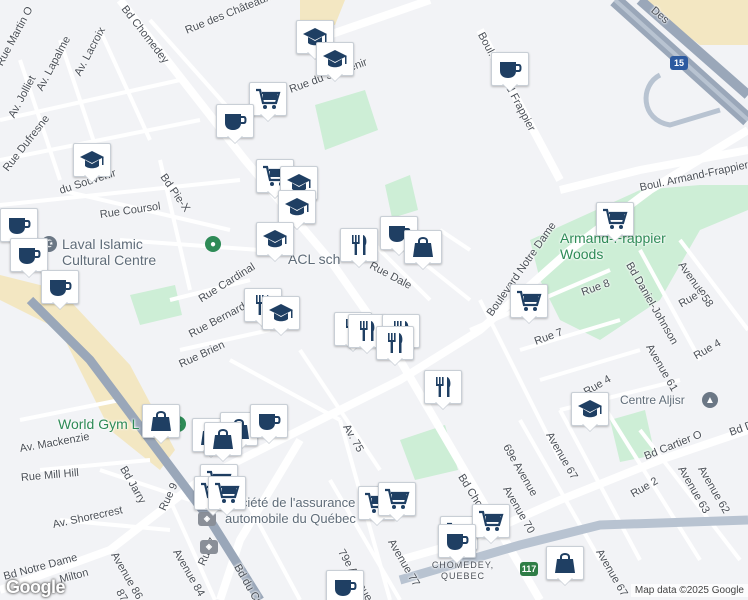 This screenshot has height=600, width=748. What do you see at coordinates (679, 63) in the screenshot?
I see `highway-shield-15: 15` at bounding box center [679, 63].